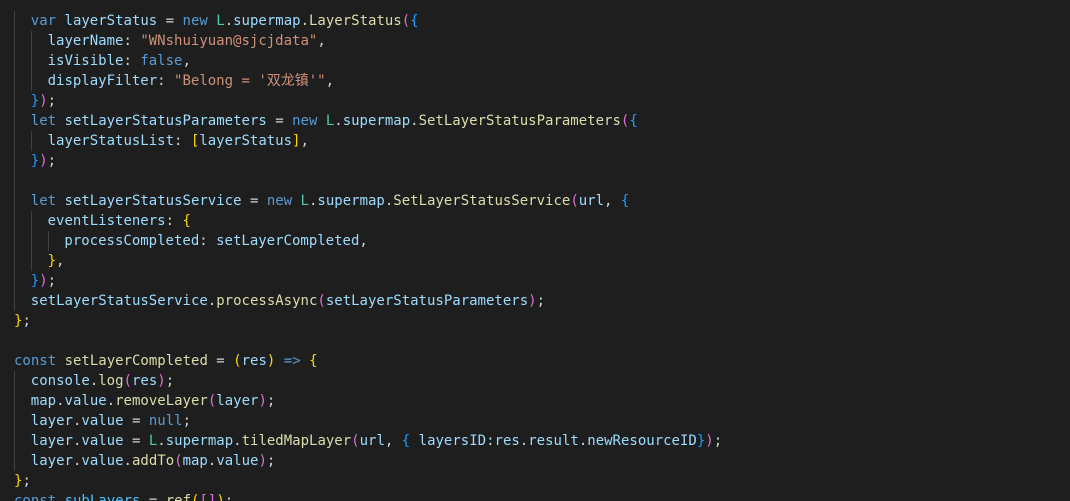 The width and height of the screenshot is (1070, 501). Describe the element at coordinates (123, 496) in the screenshot. I see `code-text: const subLayers = ref([]);` at that location.